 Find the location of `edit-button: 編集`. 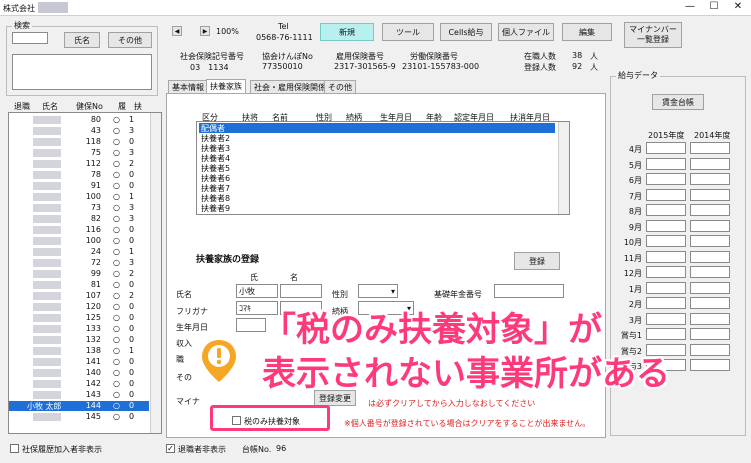

edit-button: 編集 is located at coordinates (587, 32).